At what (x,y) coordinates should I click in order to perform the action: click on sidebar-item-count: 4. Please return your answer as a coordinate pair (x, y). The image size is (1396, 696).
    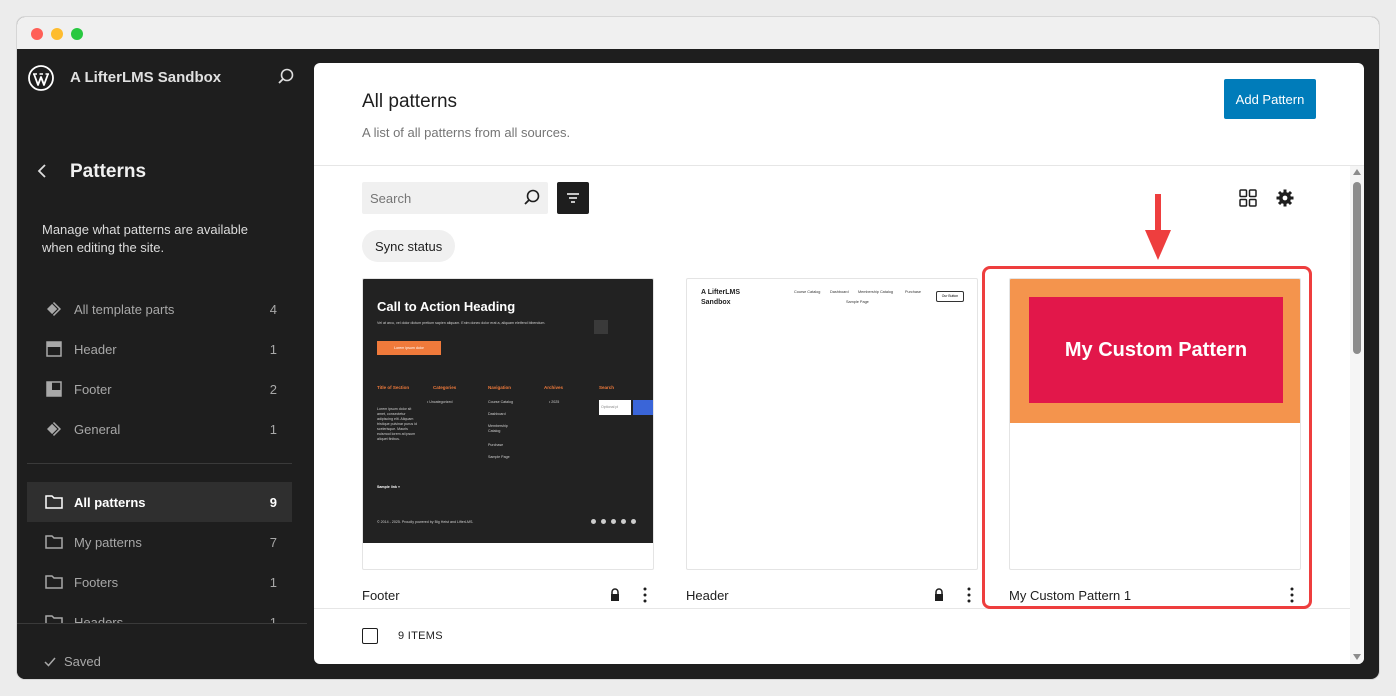
    Looking at the image, I should click on (273, 309).